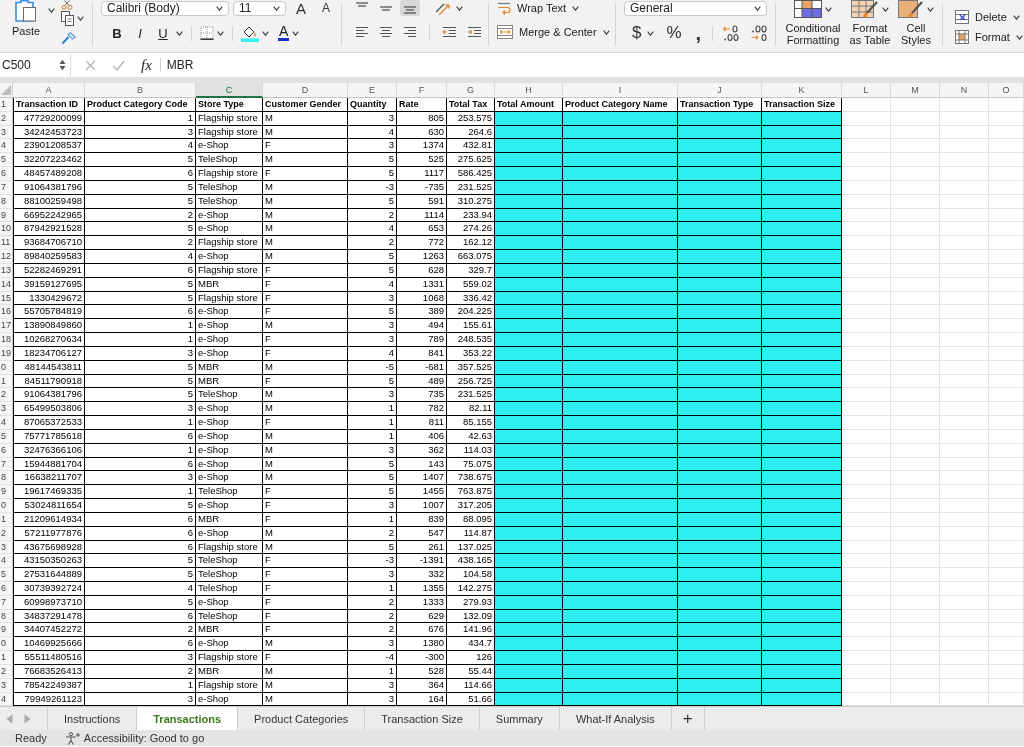 The width and height of the screenshot is (1024, 747). What do you see at coordinates (720, 90) in the screenshot?
I see `column-header: J` at bounding box center [720, 90].